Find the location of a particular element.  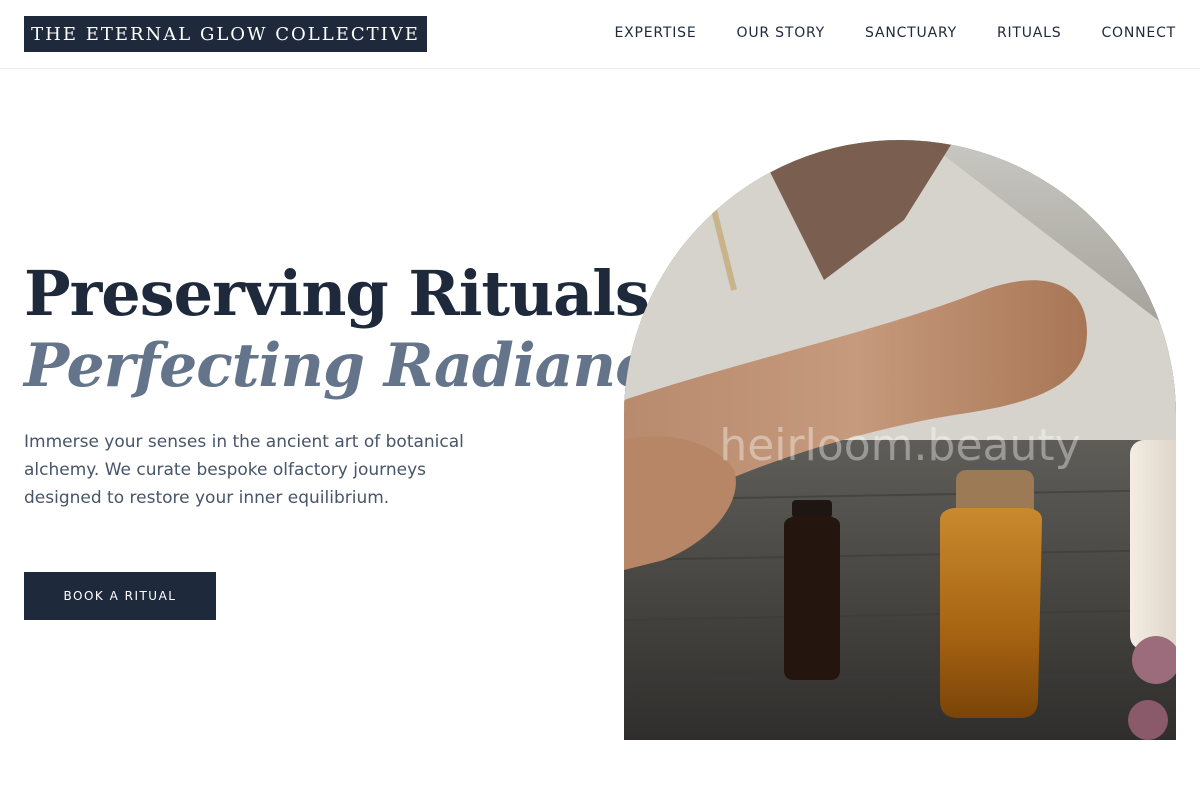

hero-heading-line2: Perfecting Radiance. is located at coordinates (366, 366).